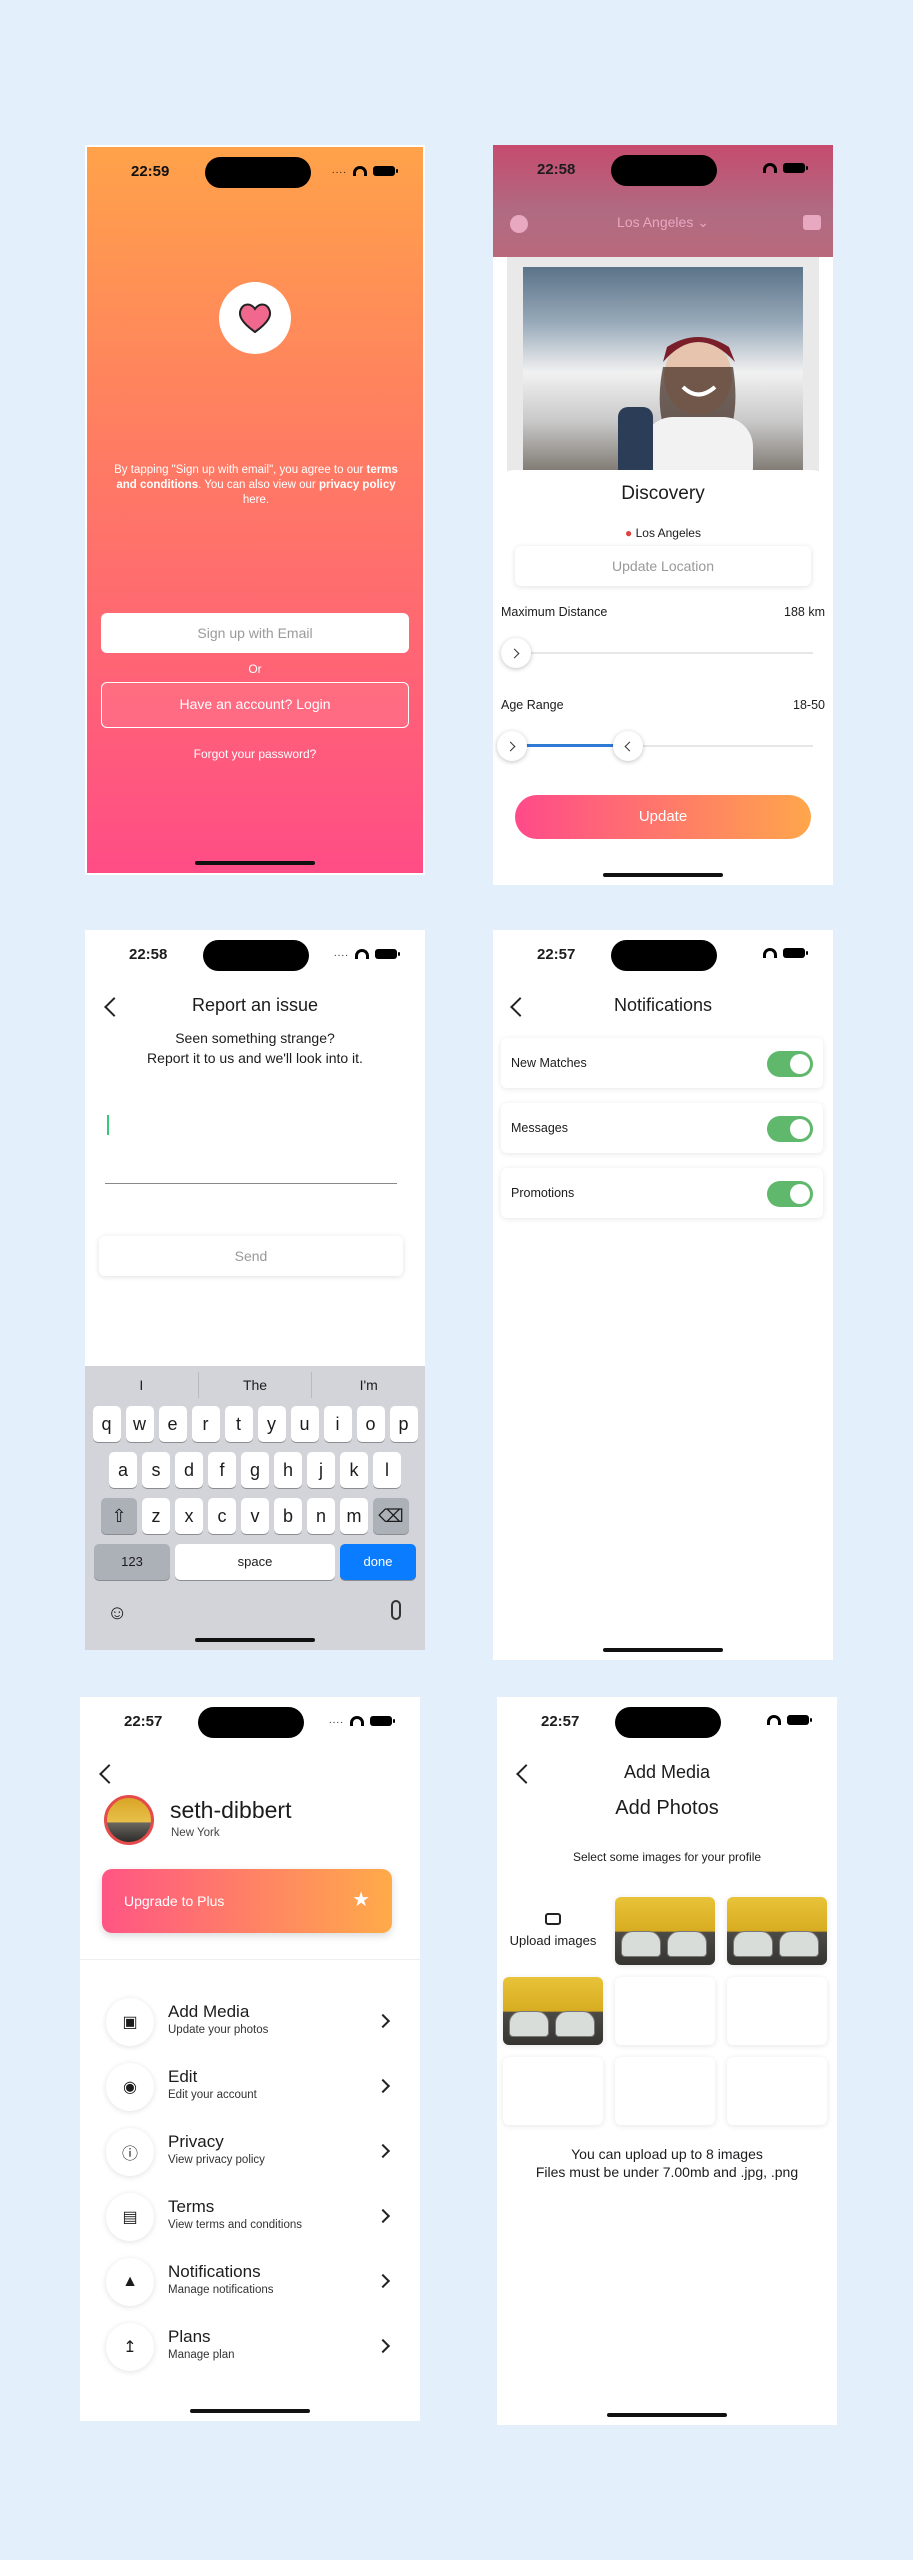  I want to click on menu-item-add-media: ▣ Add Media Update your photos, so click(251, 2024).